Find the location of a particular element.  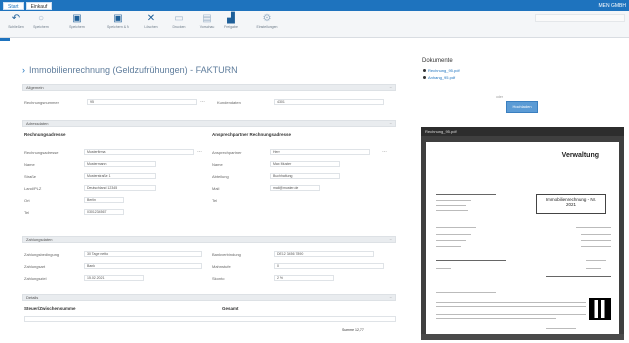

addr-input: Deutschland 12345 is located at coordinates (120, 188).